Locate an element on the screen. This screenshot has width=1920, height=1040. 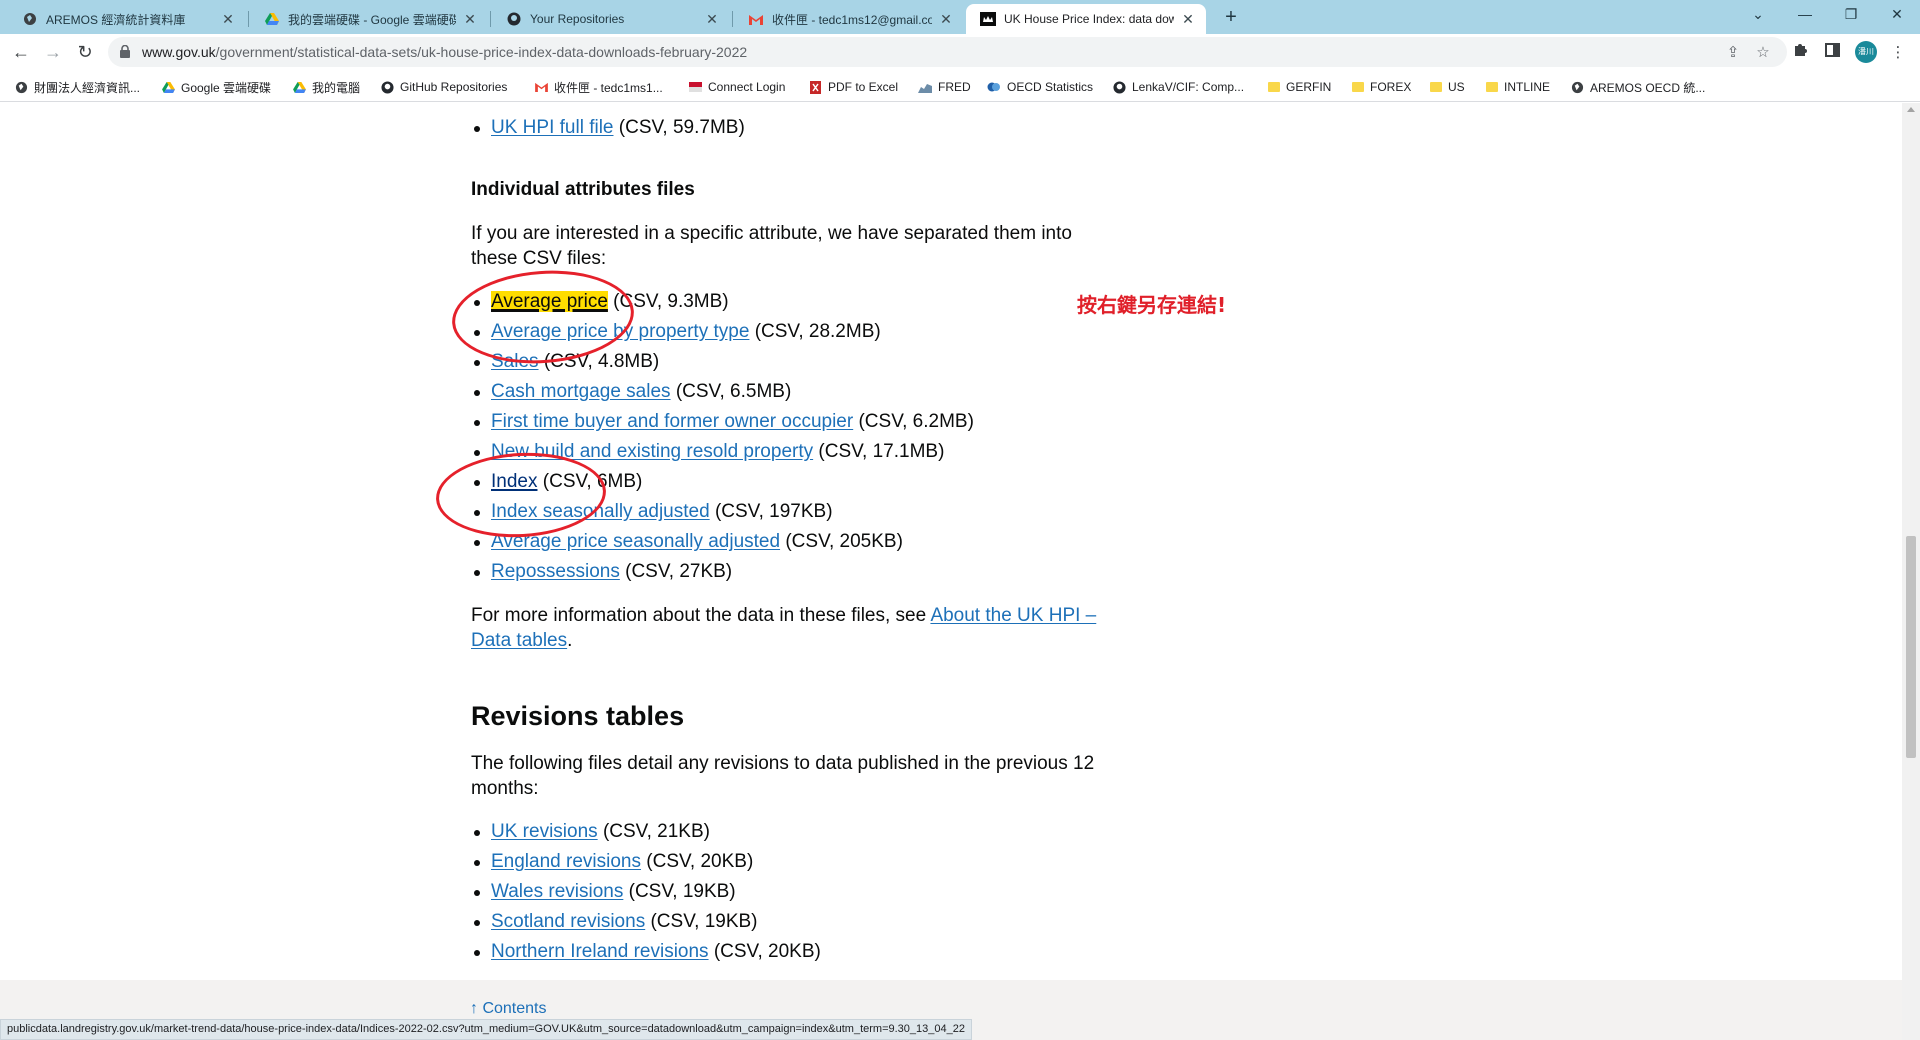
contents-link: ↑ Contents is located at coordinates (508, 1009).